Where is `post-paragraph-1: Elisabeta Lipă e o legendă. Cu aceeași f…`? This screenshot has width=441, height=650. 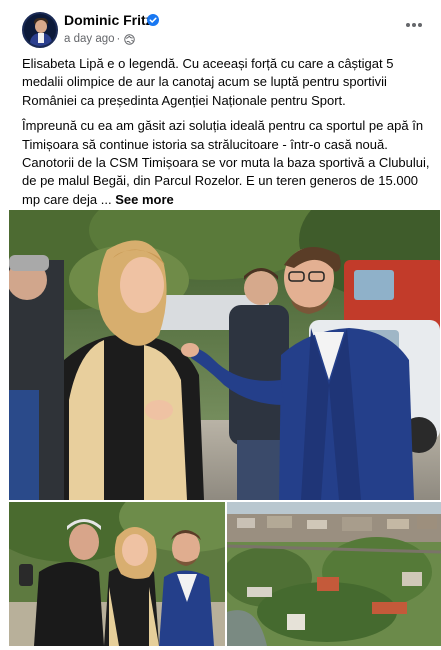 post-paragraph-1: Elisabeta Lipă e o legendă. Cu aceeași f… is located at coordinates (208, 82).